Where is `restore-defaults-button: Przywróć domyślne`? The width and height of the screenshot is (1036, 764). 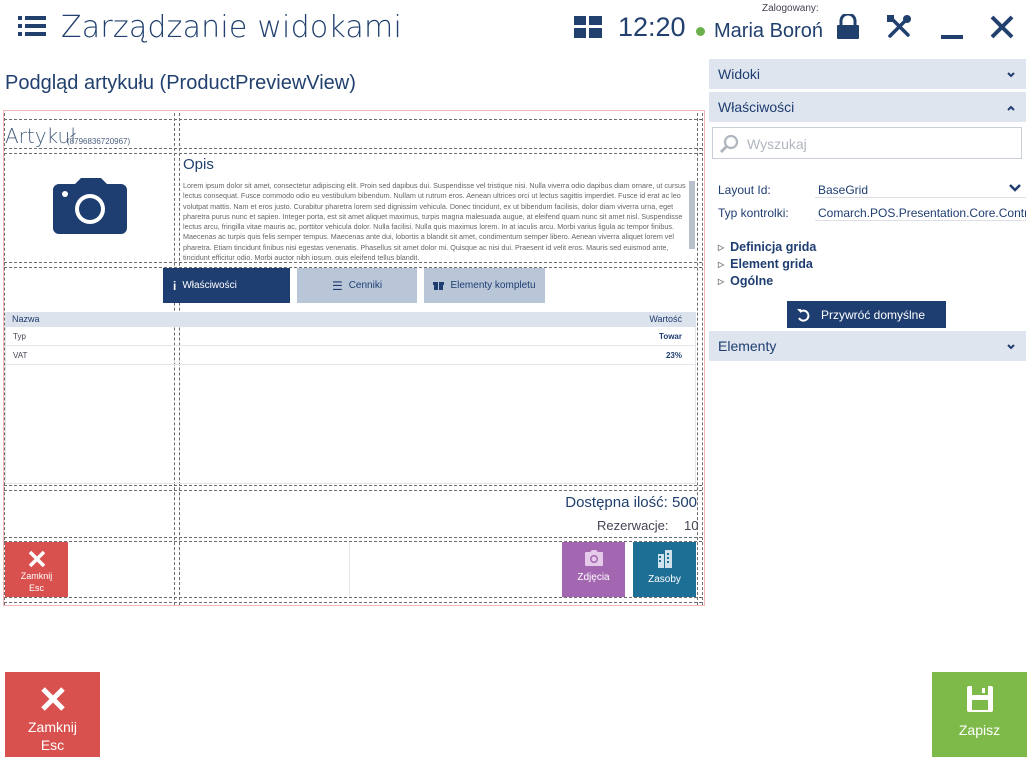
restore-defaults-button: Przywróć domyślne is located at coordinates (866, 314).